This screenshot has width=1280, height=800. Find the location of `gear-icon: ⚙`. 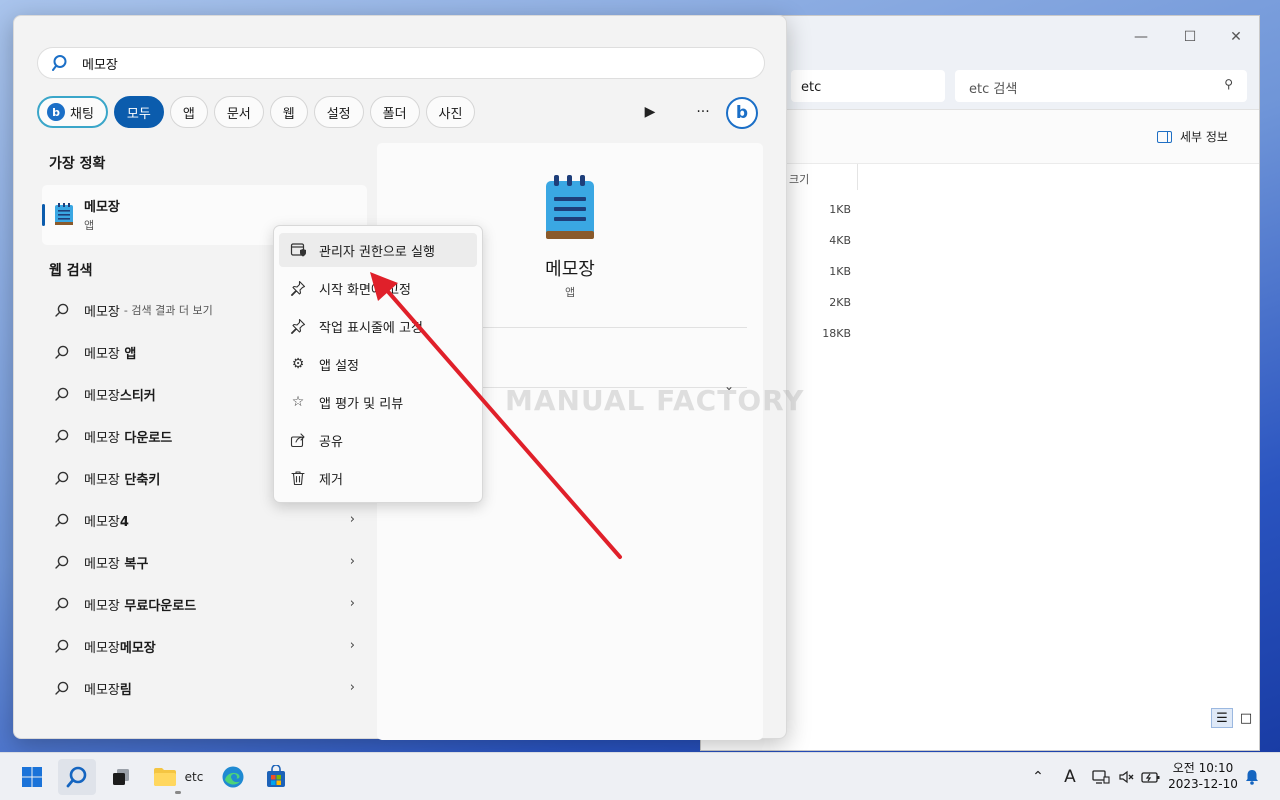

gear-icon: ⚙ is located at coordinates (298, 364).